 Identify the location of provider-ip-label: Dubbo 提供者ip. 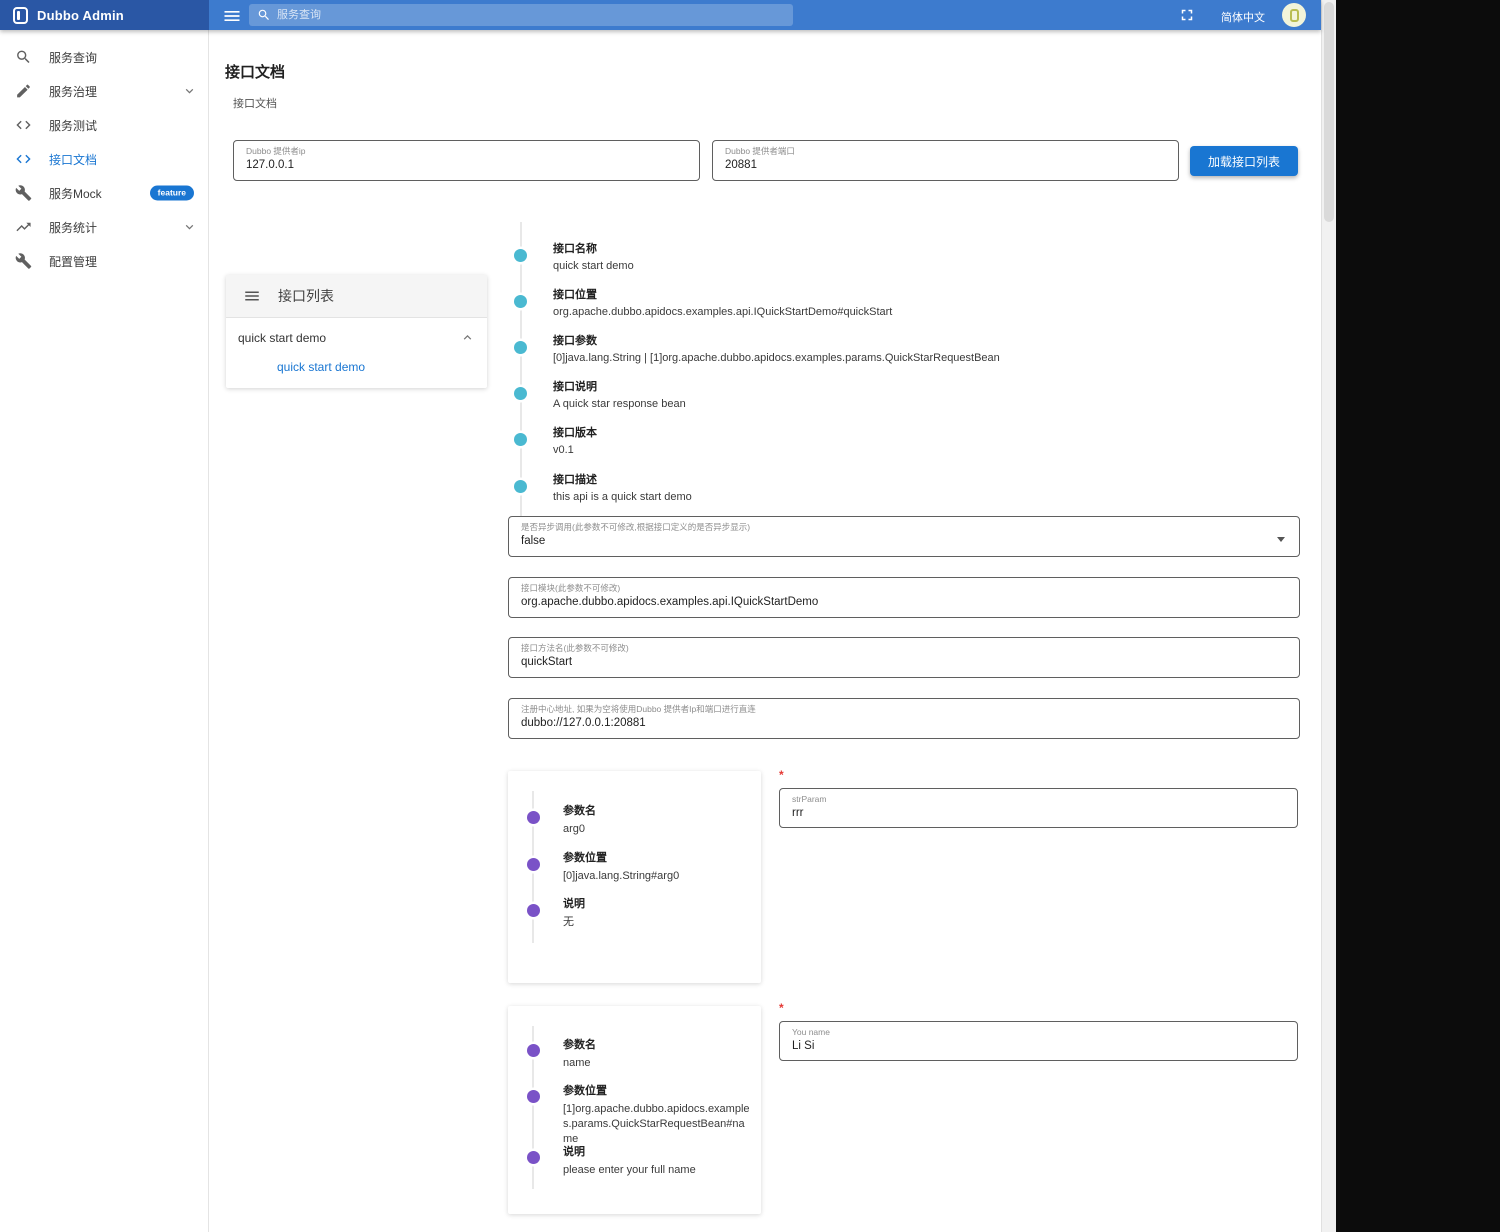
(276, 151).